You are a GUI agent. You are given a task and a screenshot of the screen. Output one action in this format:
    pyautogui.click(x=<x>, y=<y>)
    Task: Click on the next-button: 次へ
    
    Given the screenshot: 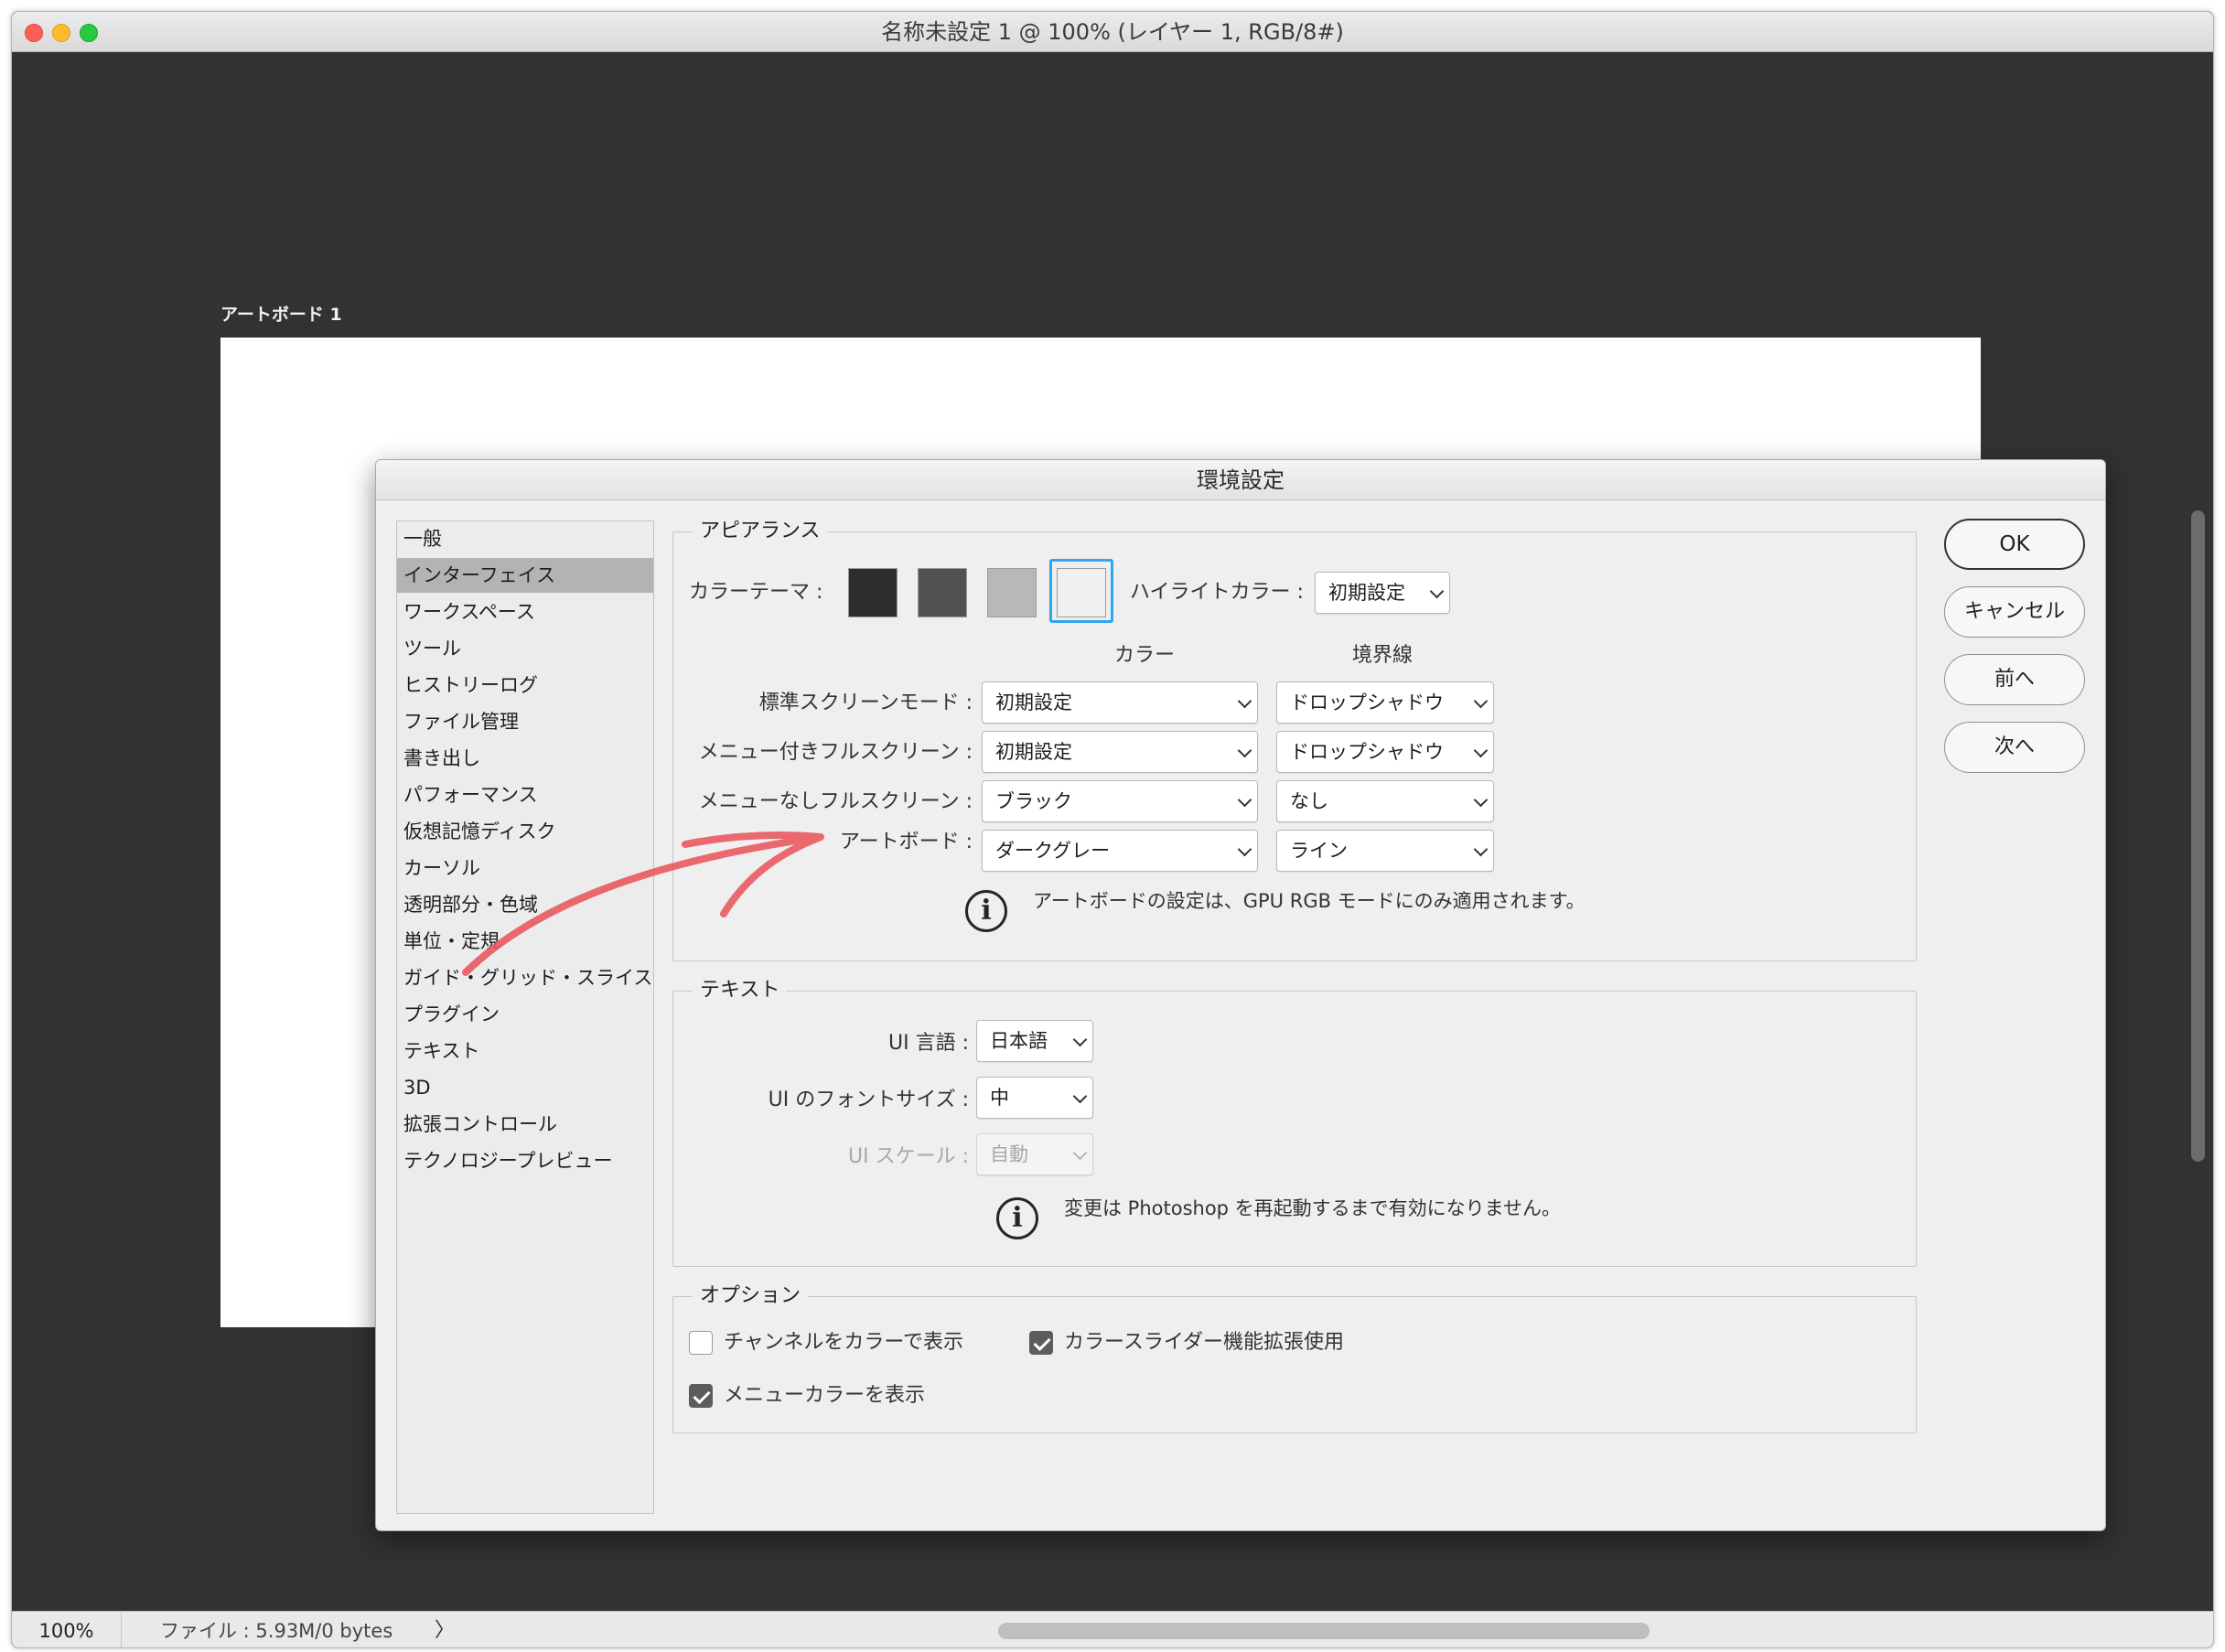 What is the action you would take?
    pyautogui.click(x=2015, y=747)
    